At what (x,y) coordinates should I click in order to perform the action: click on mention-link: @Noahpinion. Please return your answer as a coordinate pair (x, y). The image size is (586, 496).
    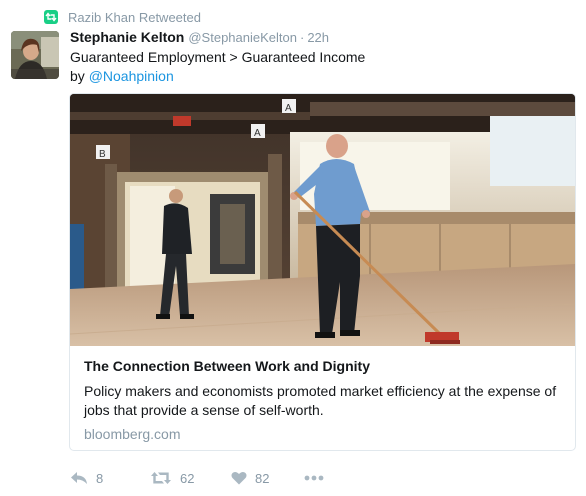
    Looking at the image, I should click on (131, 76).